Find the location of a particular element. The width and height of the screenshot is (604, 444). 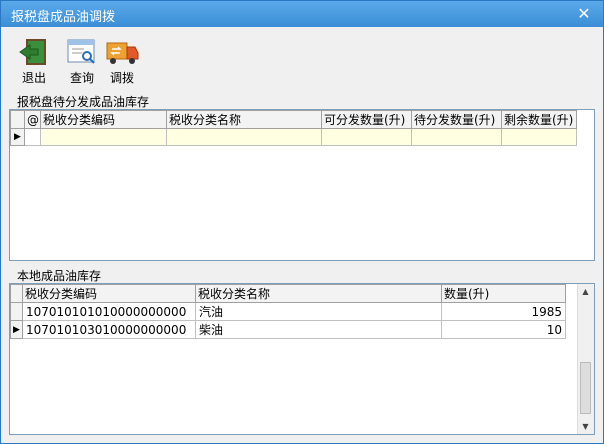

toolbar: 退出 查询 调拨 is located at coordinates (302, 59).